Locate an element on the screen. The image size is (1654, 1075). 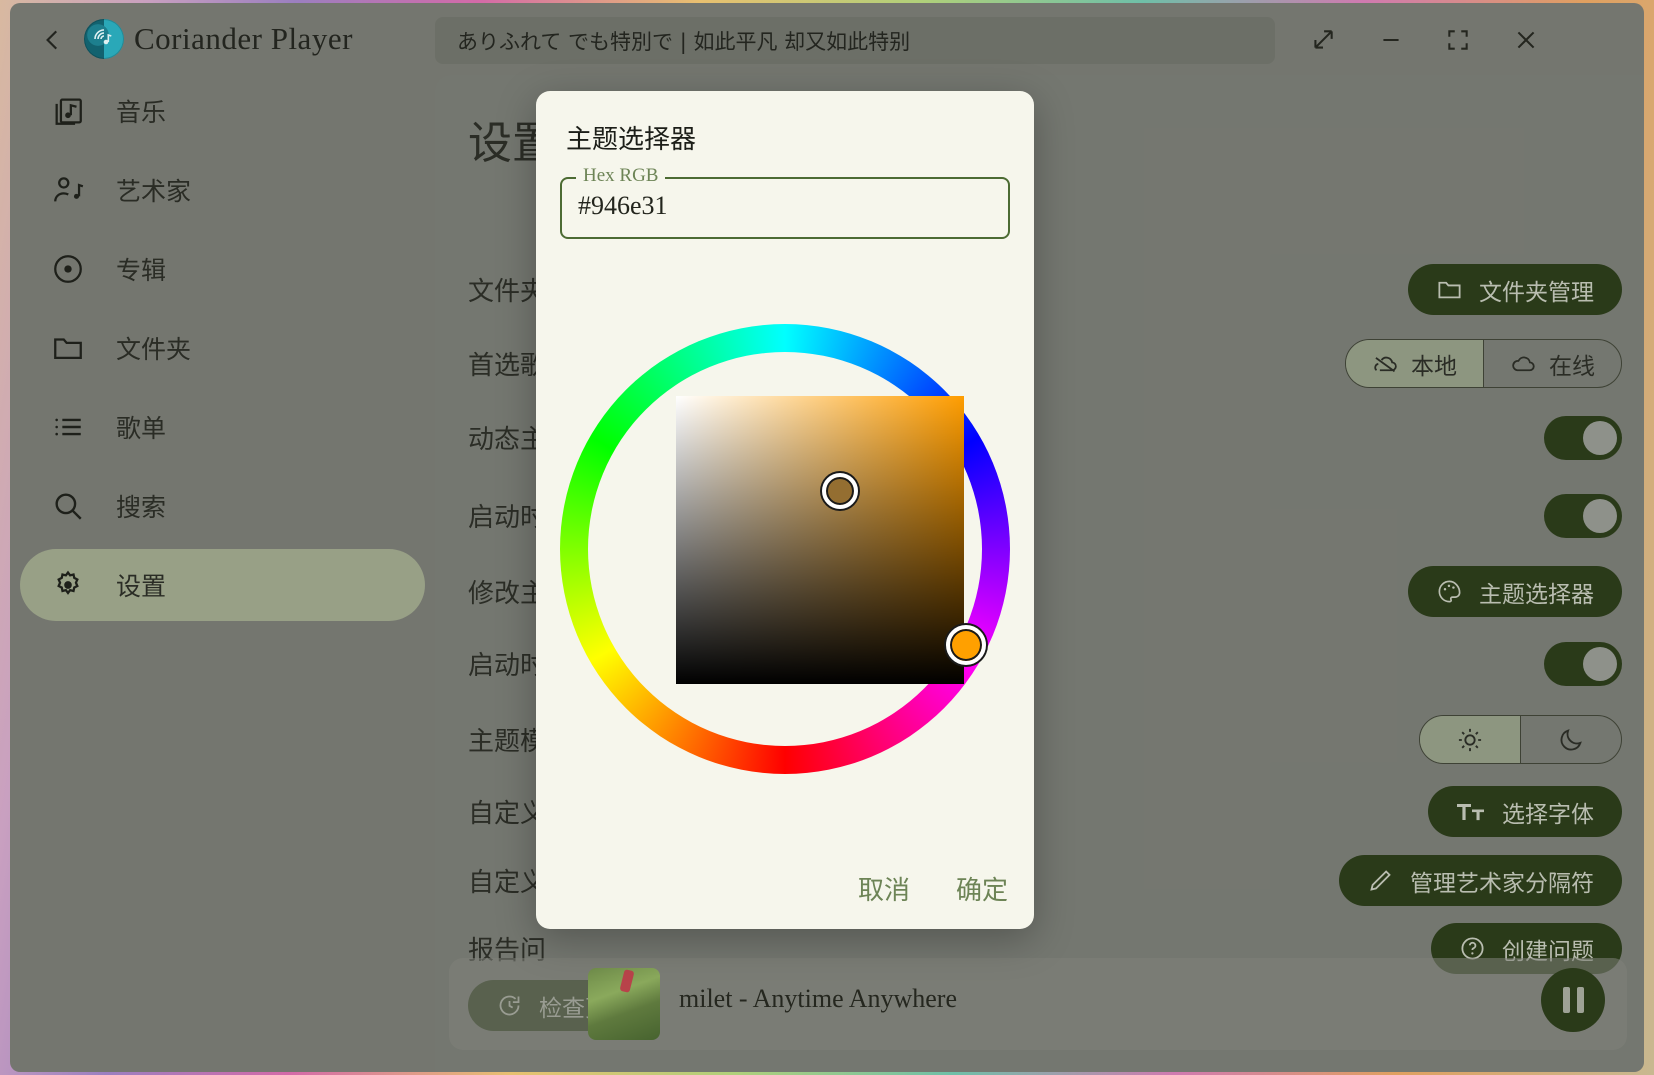
select-font-button: 选择字体 is located at coordinates (1525, 811).